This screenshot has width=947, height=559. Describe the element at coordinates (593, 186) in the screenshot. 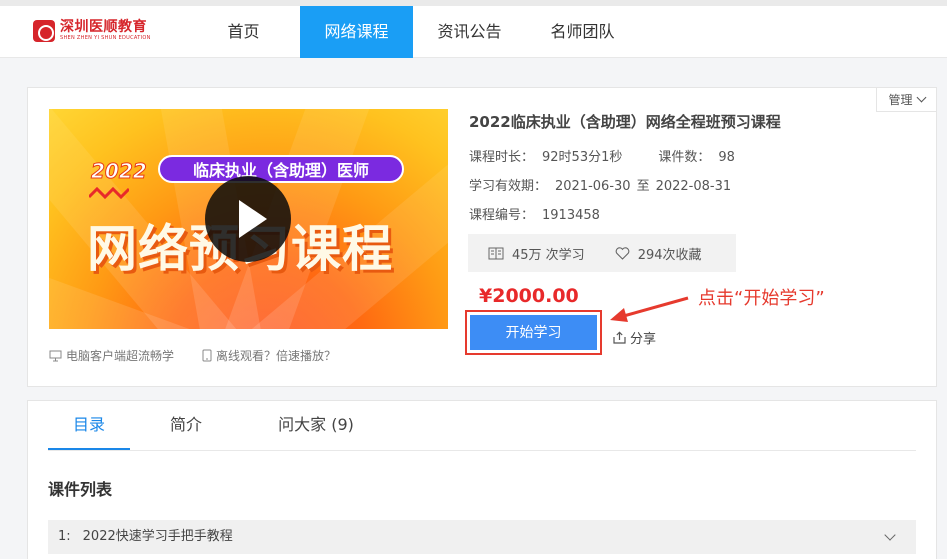

I see `validity-start: 2021-06-30` at that location.